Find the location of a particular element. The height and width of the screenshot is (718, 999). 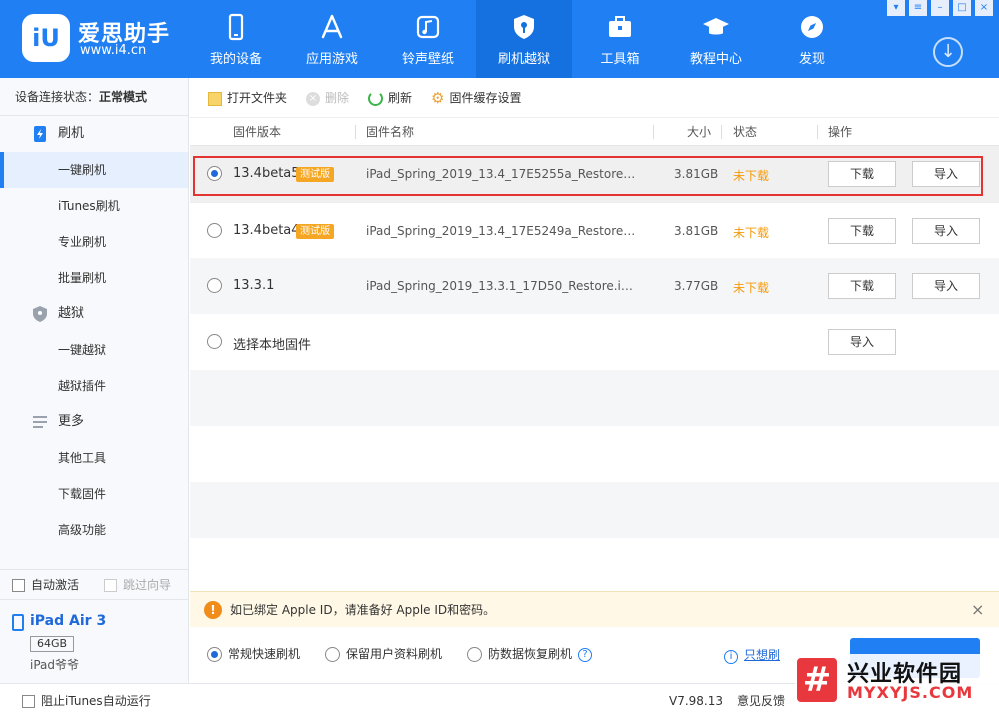

site-watermark: # 兴业软件园 MYXYJS.COM is located at coordinates (897, 680).